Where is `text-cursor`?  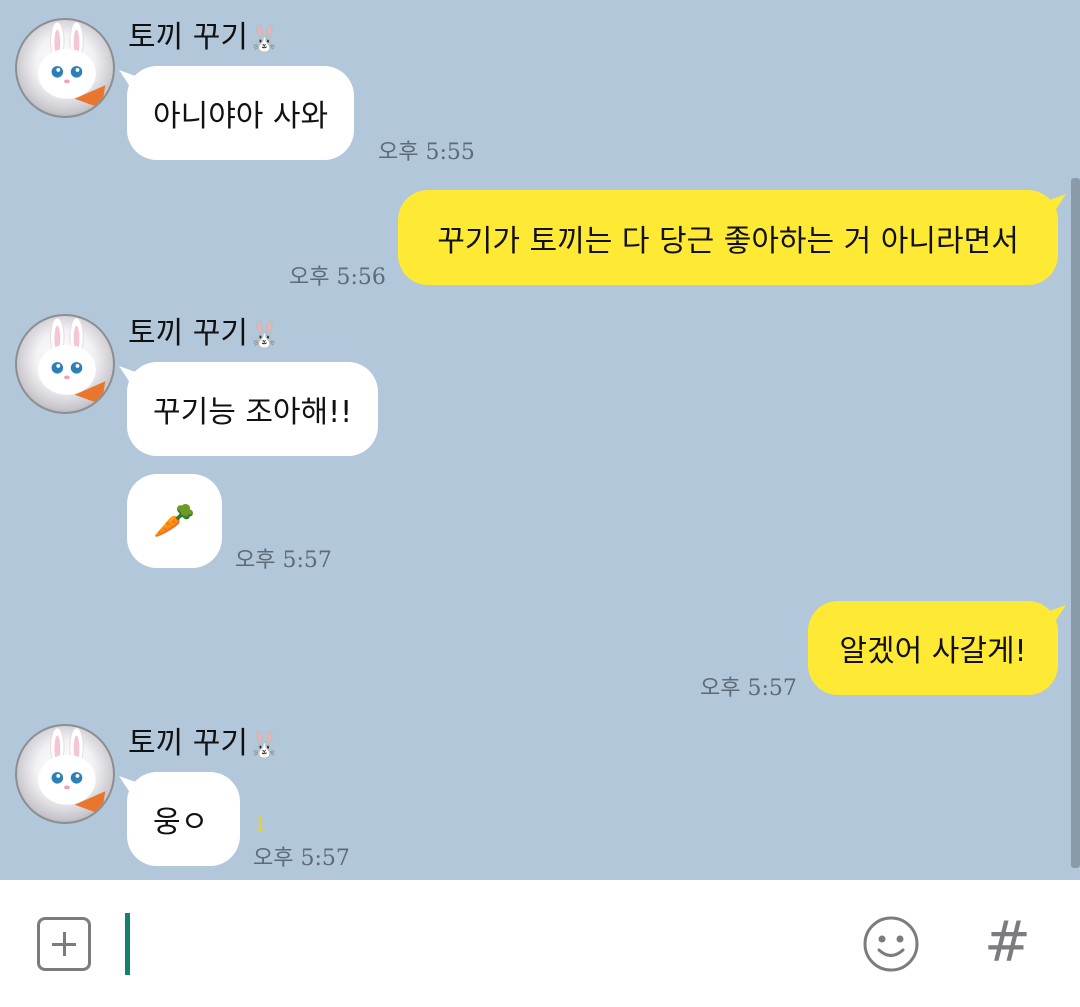 text-cursor is located at coordinates (127, 944).